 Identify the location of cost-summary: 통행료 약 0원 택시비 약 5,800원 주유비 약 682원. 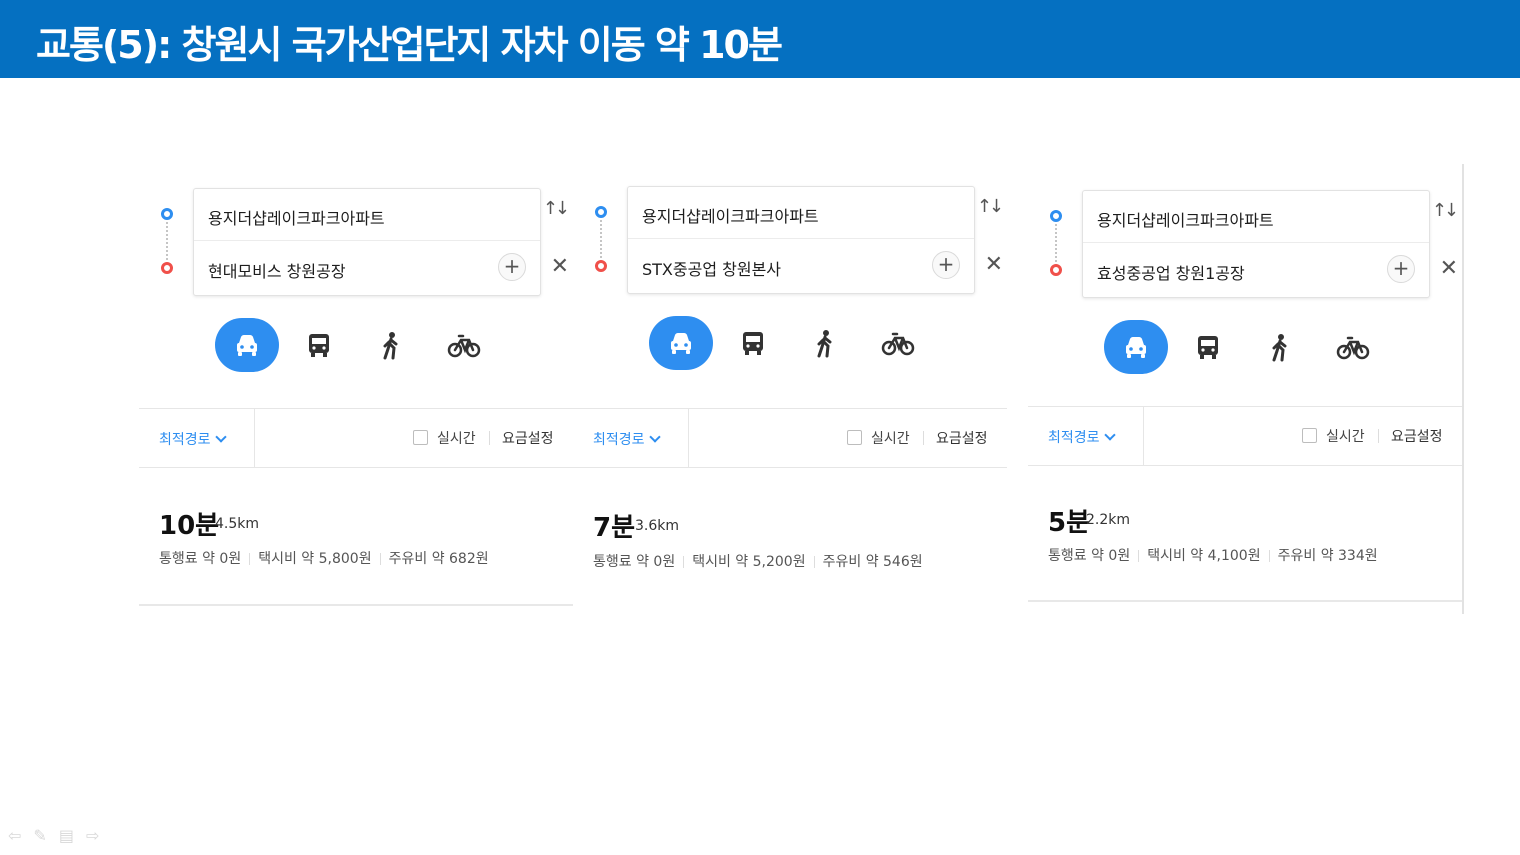
(324, 558).